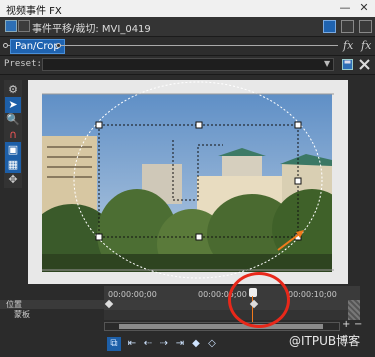  What do you see at coordinates (13, 150) in the screenshot?
I see `lock-aspect-icon: ▣` at bounding box center [13, 150].